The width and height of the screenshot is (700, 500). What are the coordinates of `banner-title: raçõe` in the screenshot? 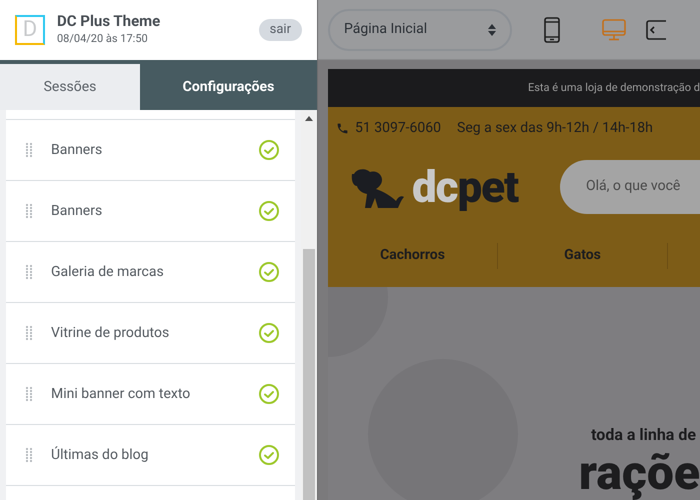 It's located at (639, 473).